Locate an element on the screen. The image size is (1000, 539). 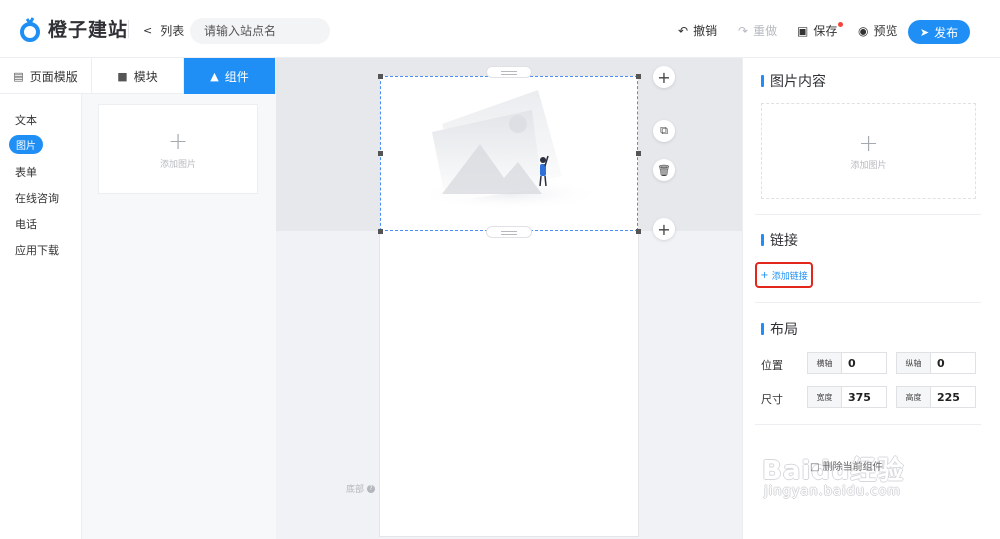
preview-button: ◉ 预览 is located at coordinates (878, 30).